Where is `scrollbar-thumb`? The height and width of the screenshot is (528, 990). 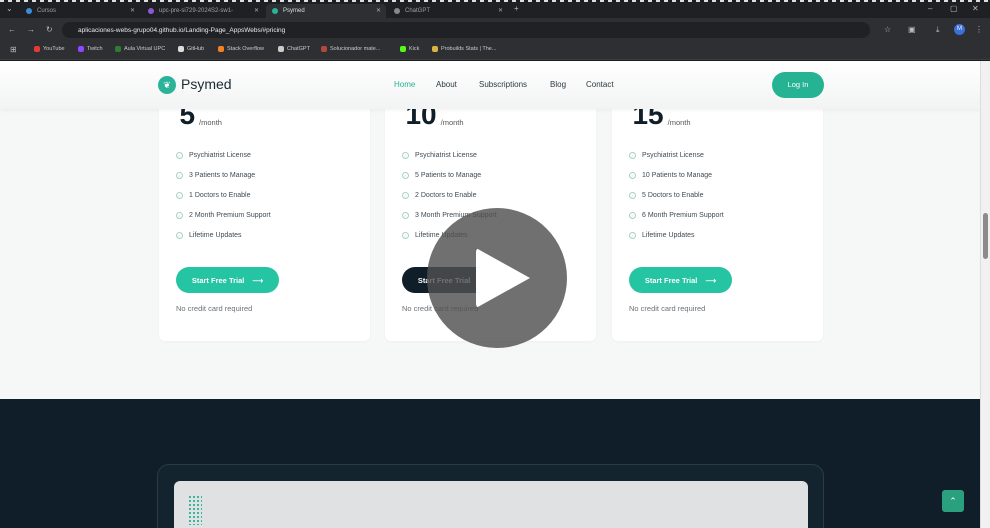 scrollbar-thumb is located at coordinates (985, 236).